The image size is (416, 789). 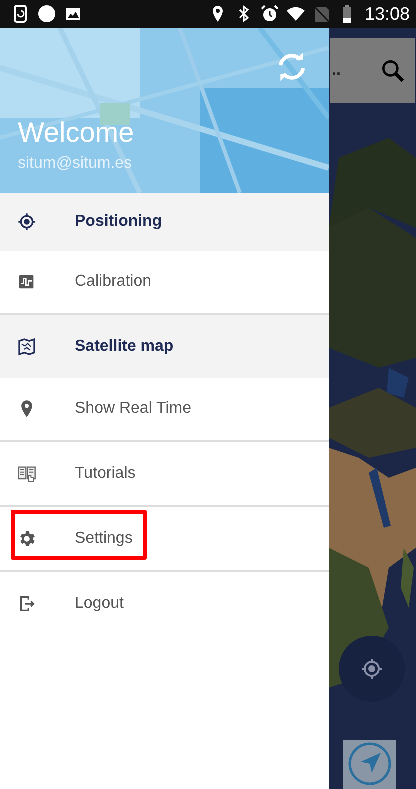 What do you see at coordinates (372, 70) in the screenshot?
I see `search-bar: ..` at bounding box center [372, 70].